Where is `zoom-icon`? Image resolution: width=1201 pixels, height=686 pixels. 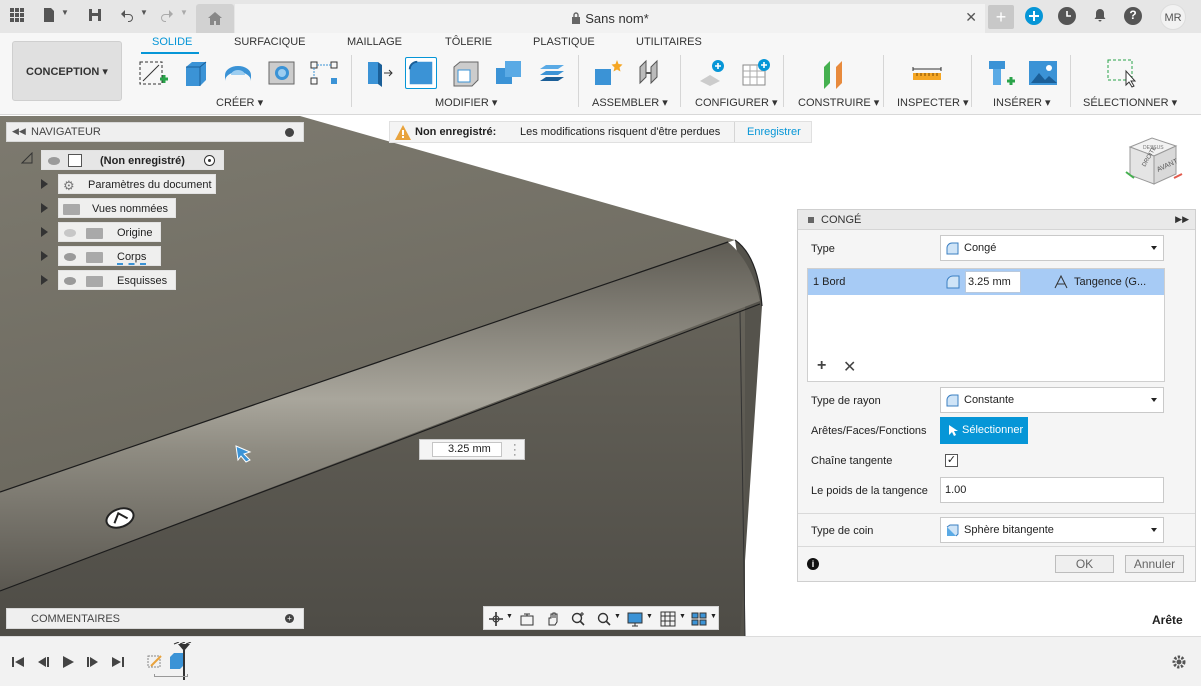
zoom-icon is located at coordinates (578, 619).